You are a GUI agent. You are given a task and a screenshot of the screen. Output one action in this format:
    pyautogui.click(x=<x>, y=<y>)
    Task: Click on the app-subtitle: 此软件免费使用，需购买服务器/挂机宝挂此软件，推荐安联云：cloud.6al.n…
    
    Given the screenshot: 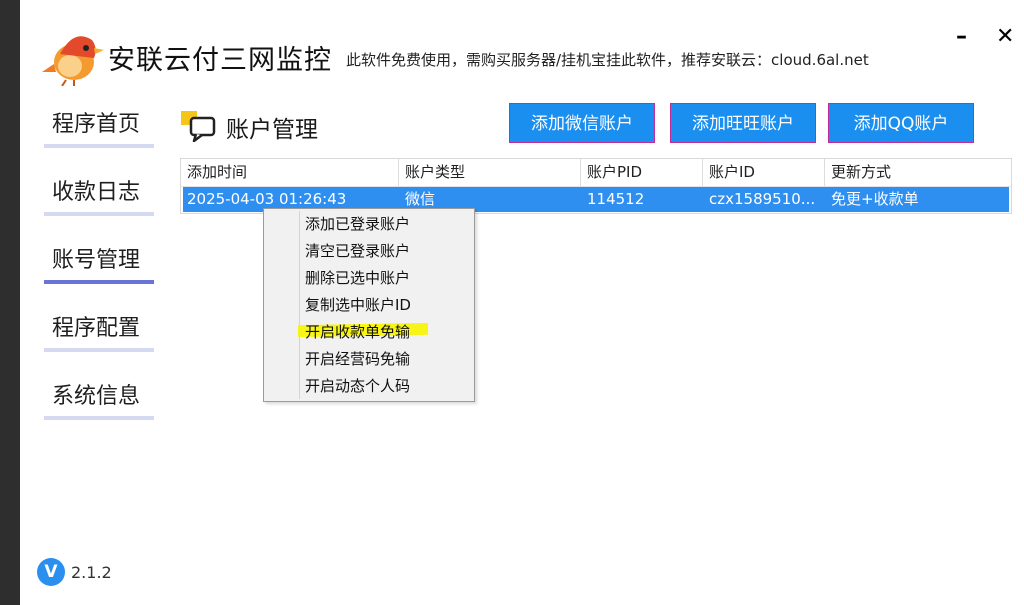 What is the action you would take?
    pyautogui.click(x=607, y=60)
    